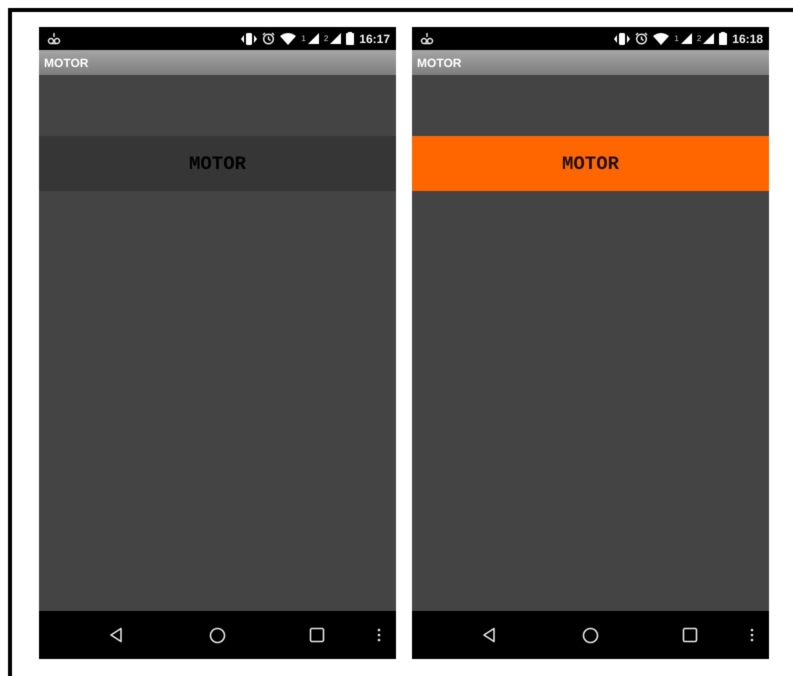 Image resolution: width=793 pixels, height=676 pixels. Describe the element at coordinates (747, 39) in the screenshot. I see `status-time: 16:18` at that location.